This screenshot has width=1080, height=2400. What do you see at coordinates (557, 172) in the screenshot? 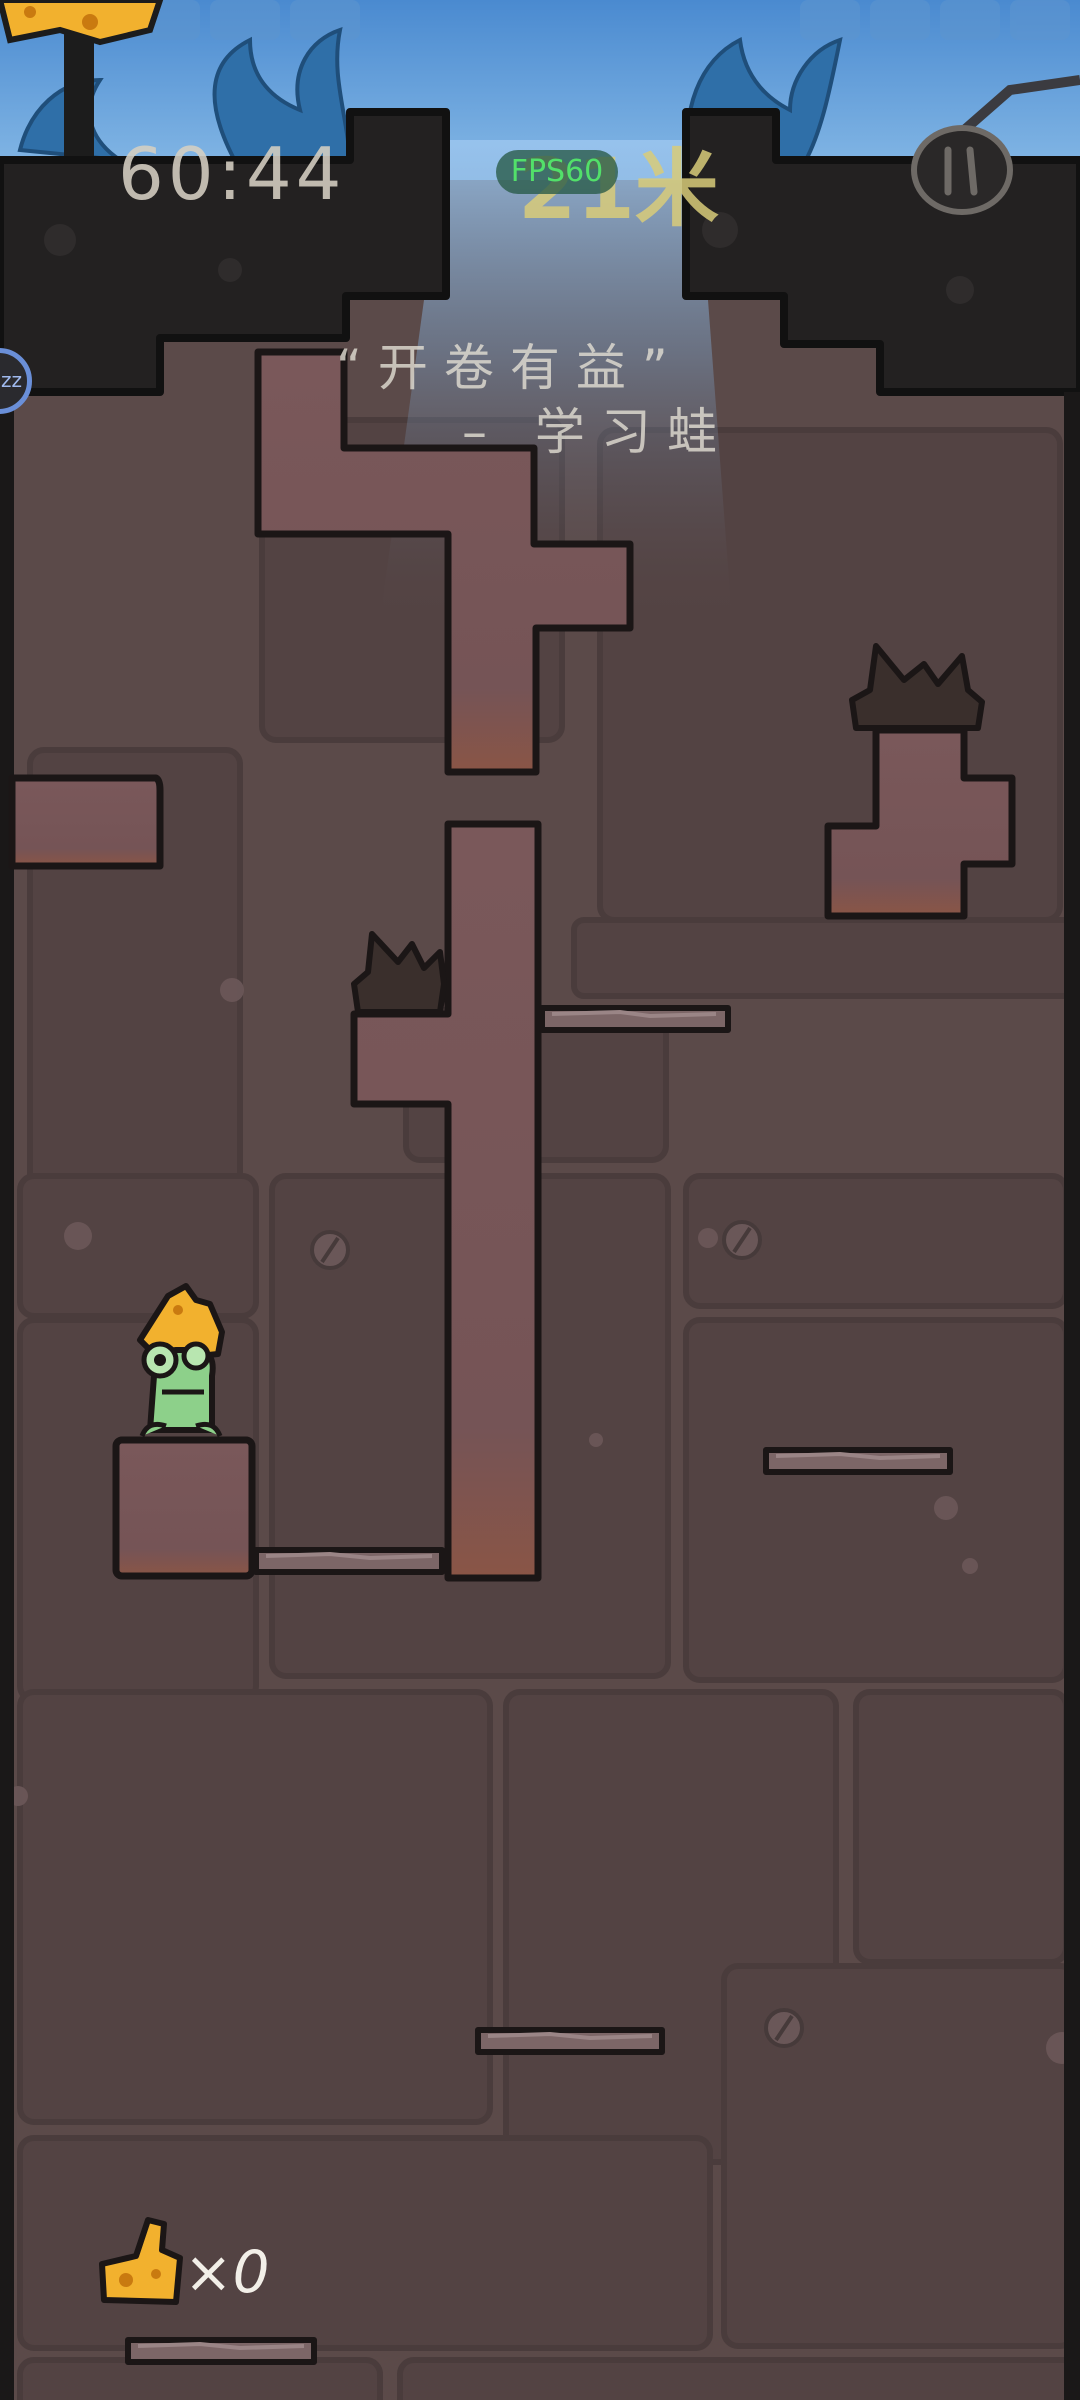
I see `fps-badge: FPS60` at bounding box center [557, 172].